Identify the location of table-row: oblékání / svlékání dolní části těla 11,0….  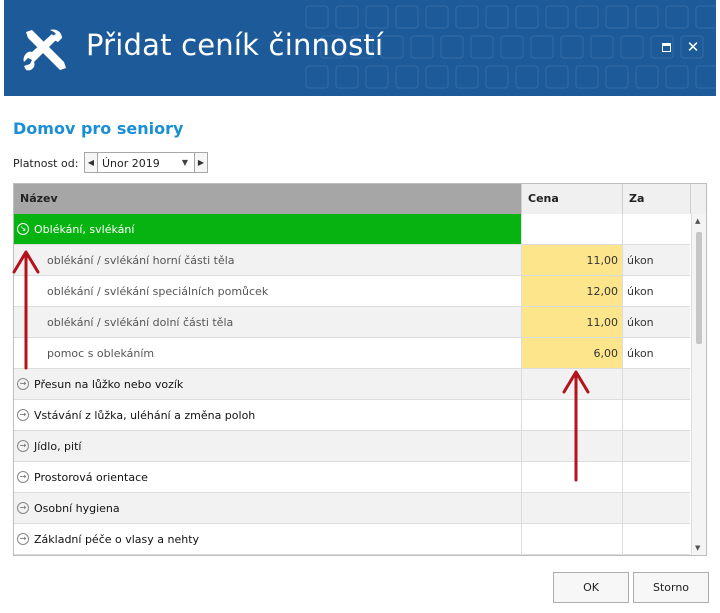
(352, 322).